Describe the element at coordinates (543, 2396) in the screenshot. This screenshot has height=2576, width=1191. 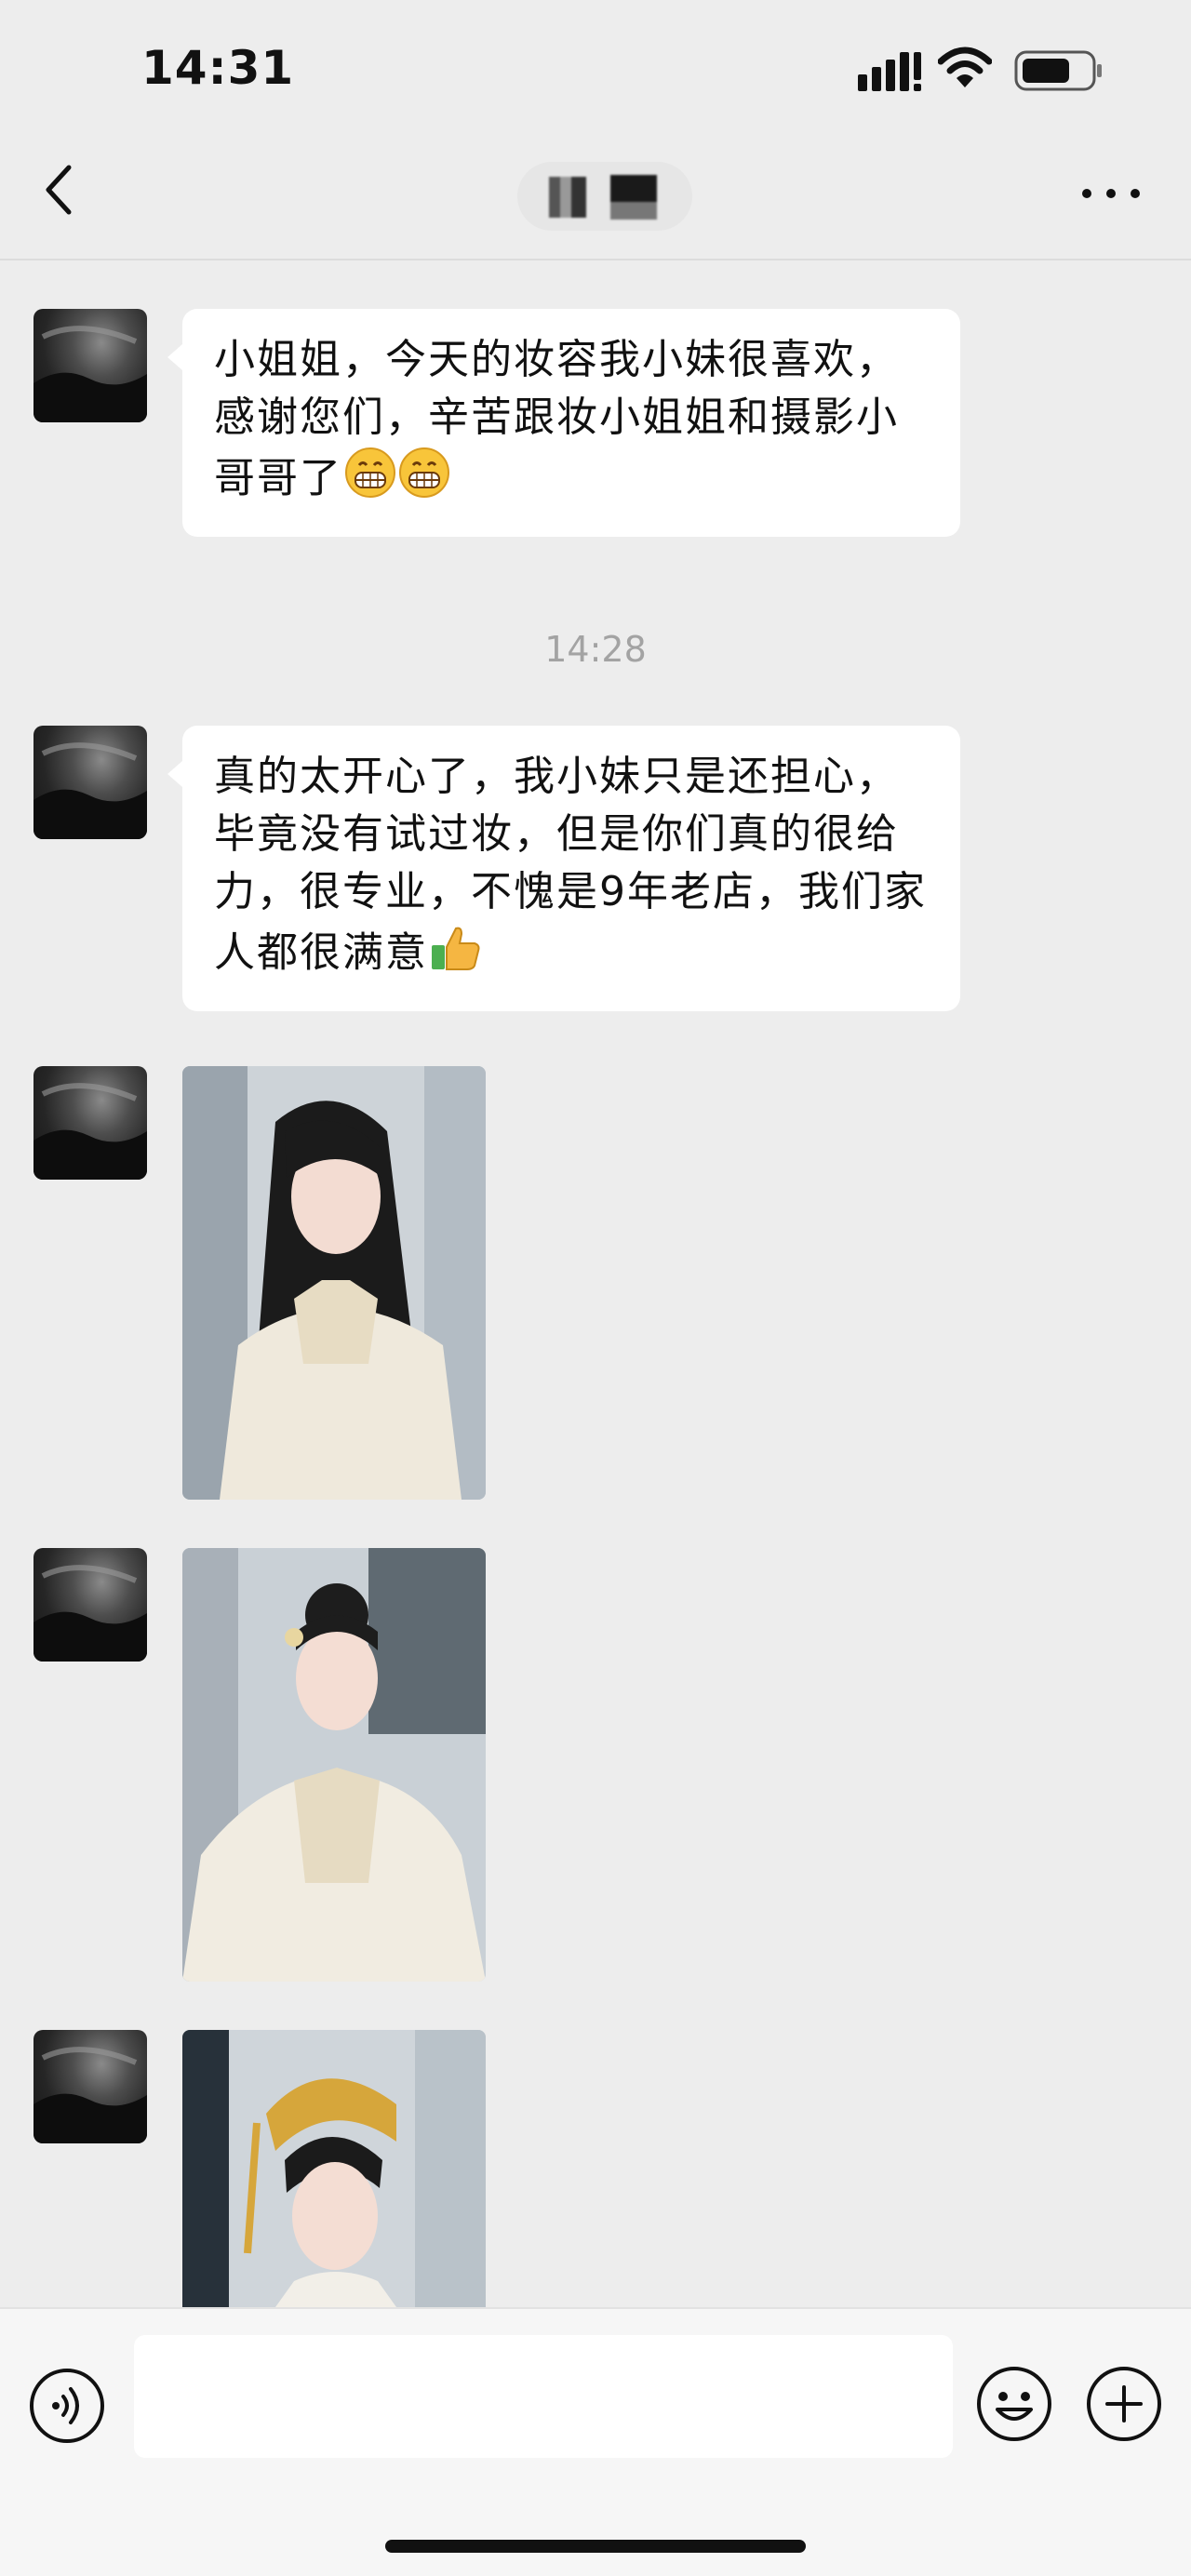
I see `message-input` at that location.